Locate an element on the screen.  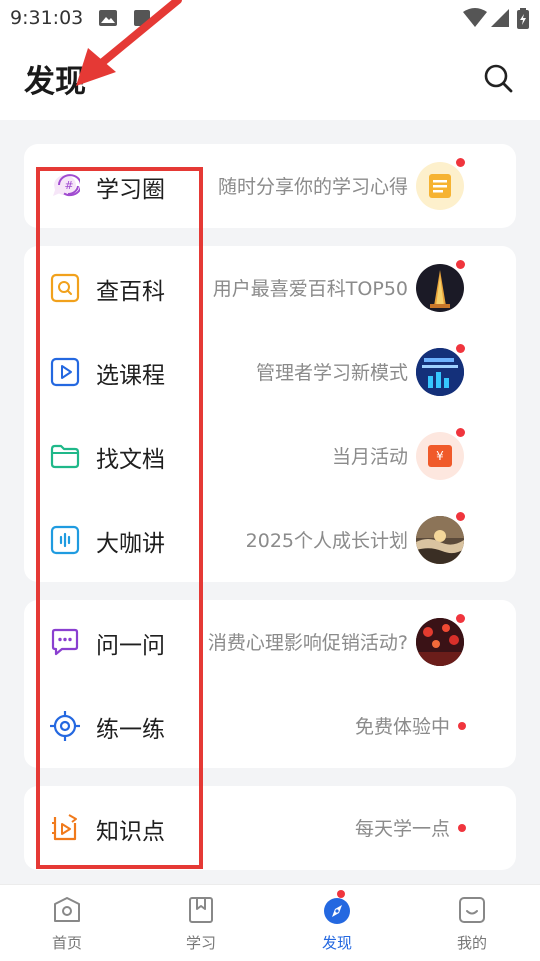
hashtag-chat-icon: # is located at coordinates (66, 185).